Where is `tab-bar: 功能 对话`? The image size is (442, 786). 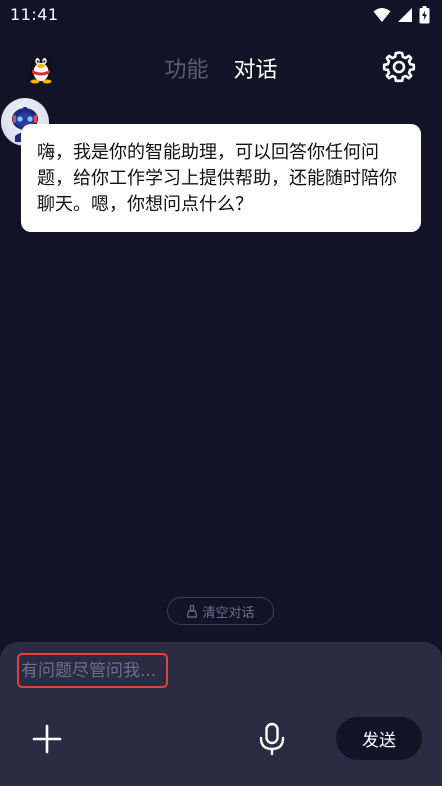 tab-bar: 功能 对话 is located at coordinates (221, 68).